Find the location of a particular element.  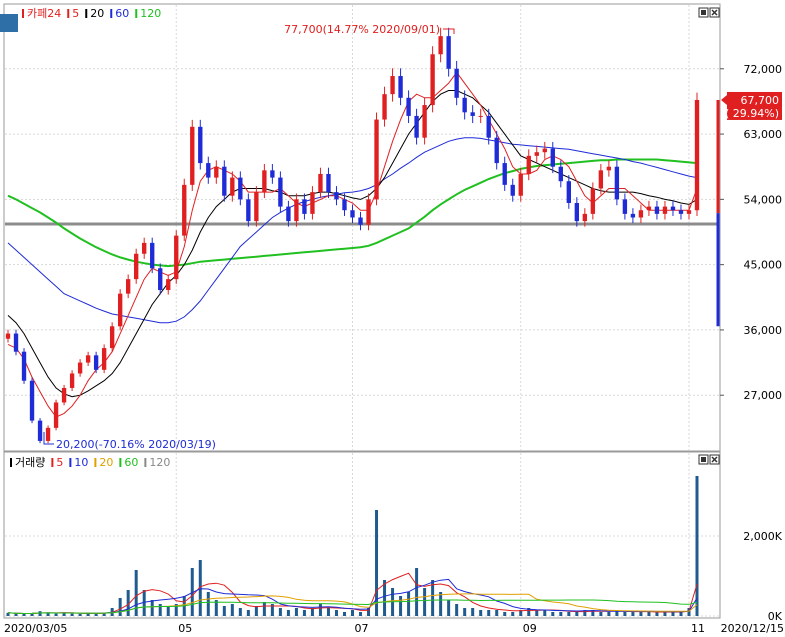

legend-label: 60 is located at coordinates (122, 13).